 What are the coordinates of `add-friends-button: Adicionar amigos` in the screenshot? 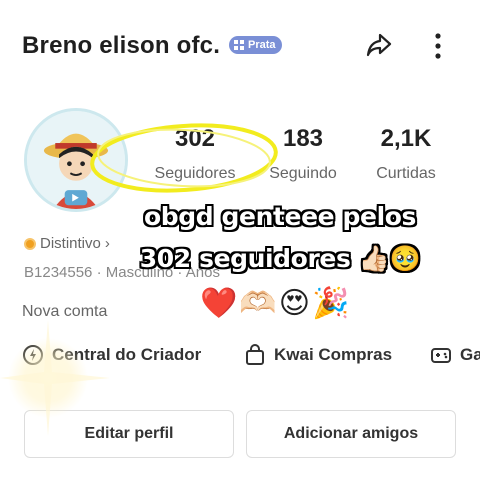 It's located at (351, 434).